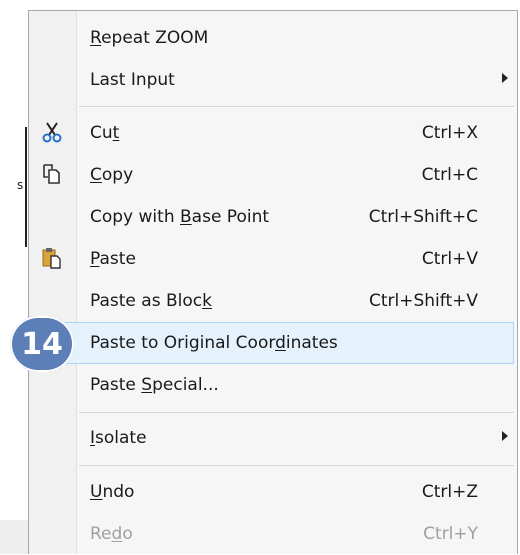 The width and height of the screenshot is (520, 555). I want to click on background-strip, so click(14, 537).